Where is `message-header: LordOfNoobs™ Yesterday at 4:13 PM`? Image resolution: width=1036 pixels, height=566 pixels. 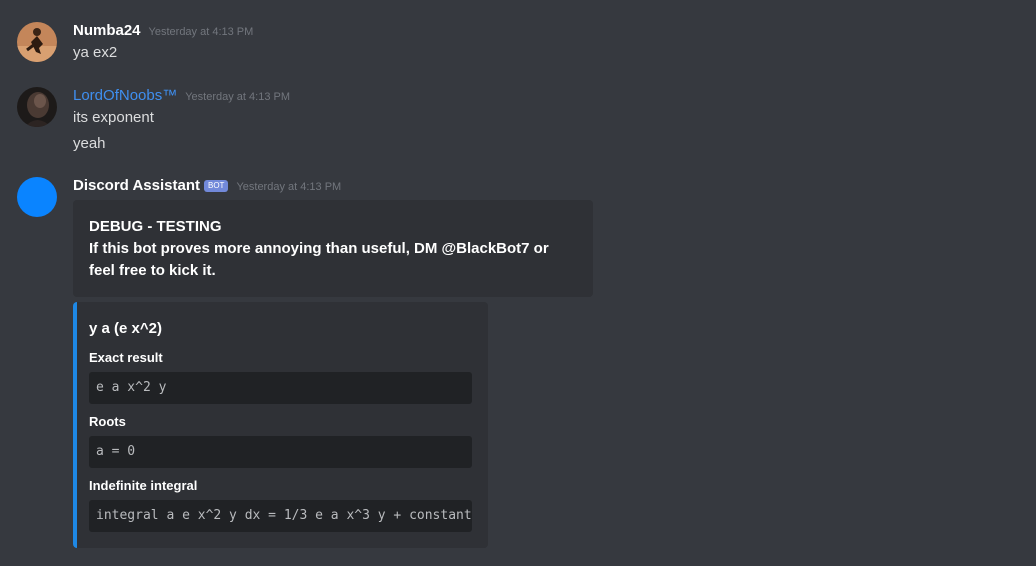 message-header: LordOfNoobs™ Yesterday at 4:13 PM is located at coordinates (181, 97).